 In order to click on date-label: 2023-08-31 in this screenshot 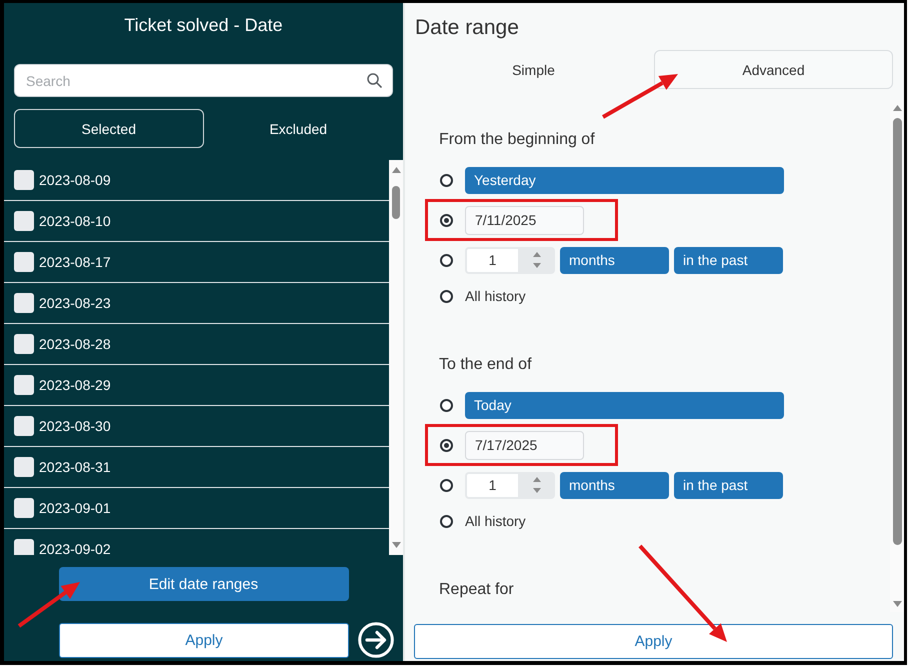, I will do `click(75, 467)`.